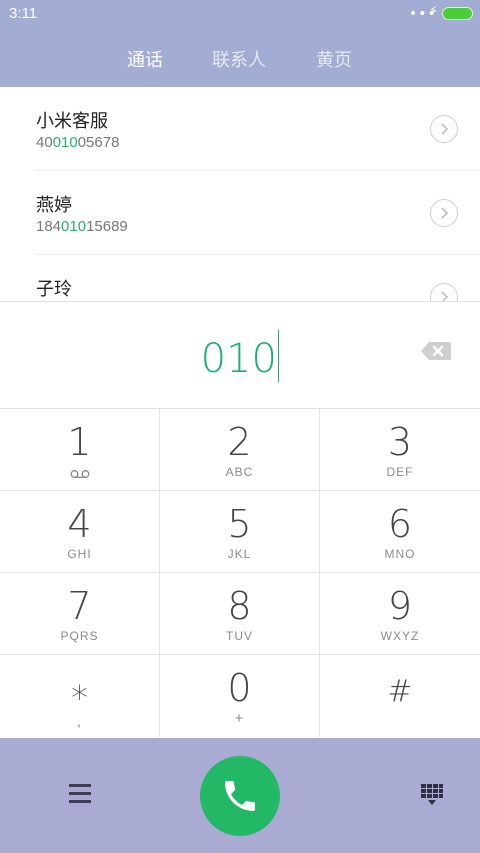 This screenshot has height=853, width=480. I want to click on key-digit: 9, so click(400, 606).